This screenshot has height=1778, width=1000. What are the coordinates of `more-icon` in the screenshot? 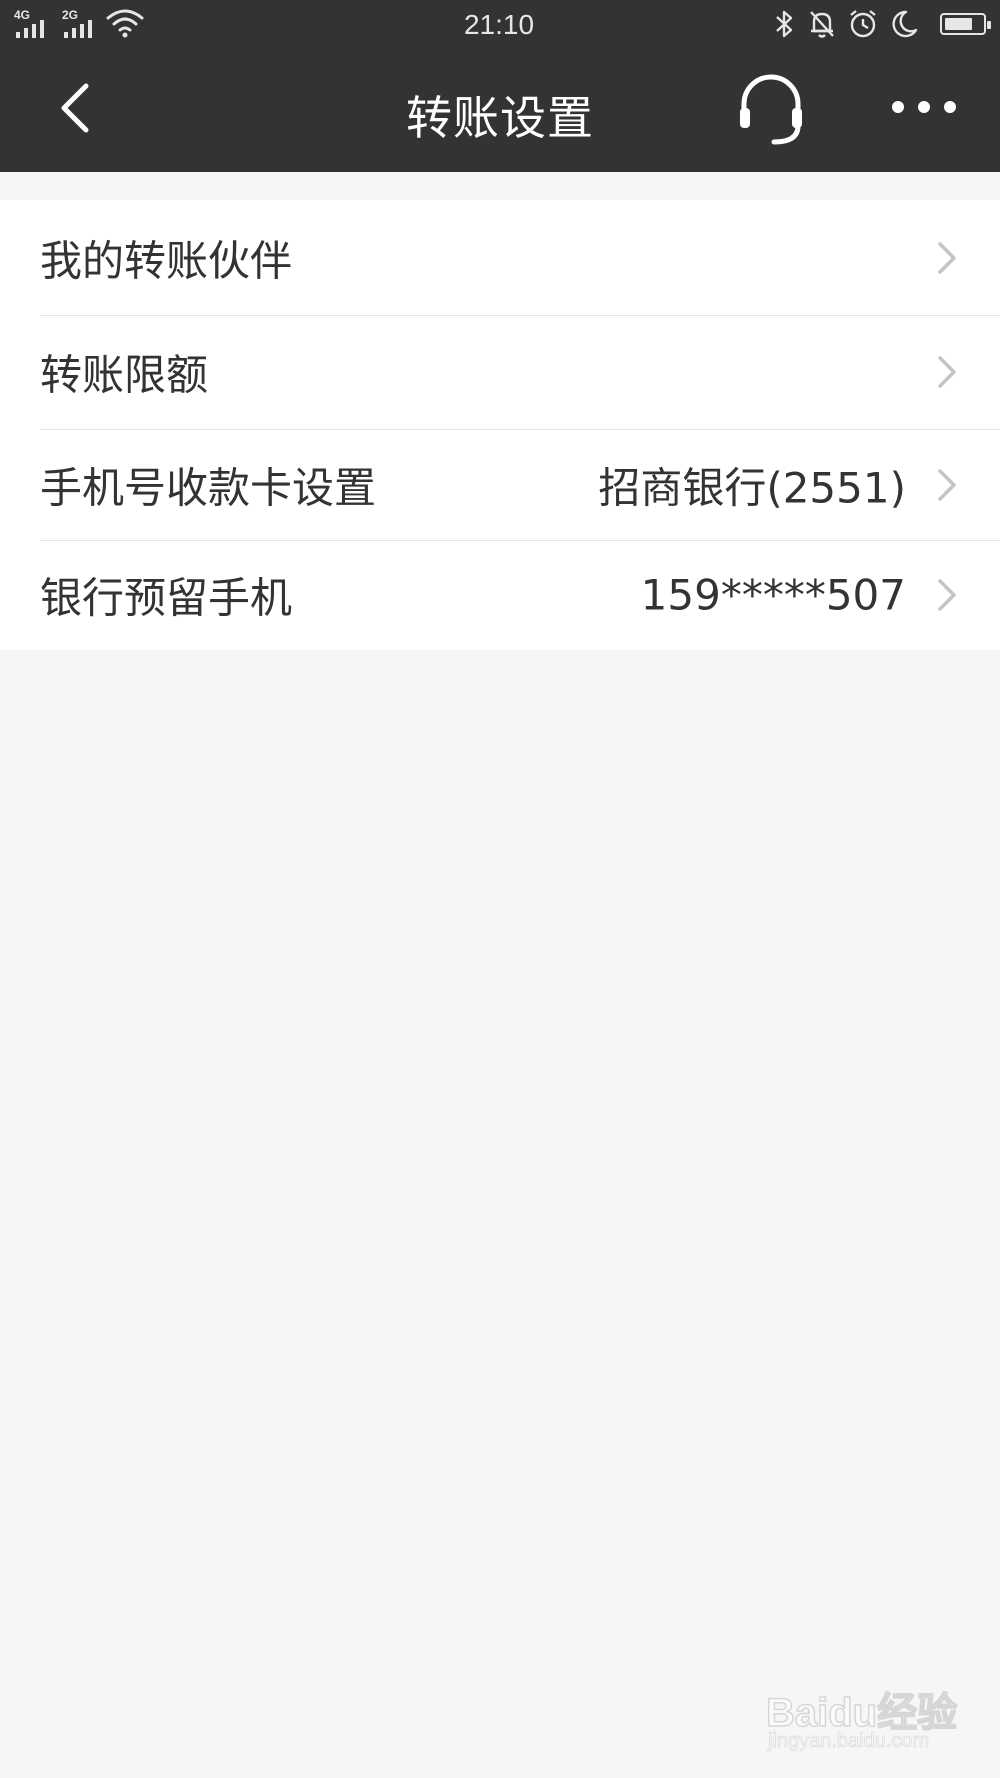 It's located at (924, 107).